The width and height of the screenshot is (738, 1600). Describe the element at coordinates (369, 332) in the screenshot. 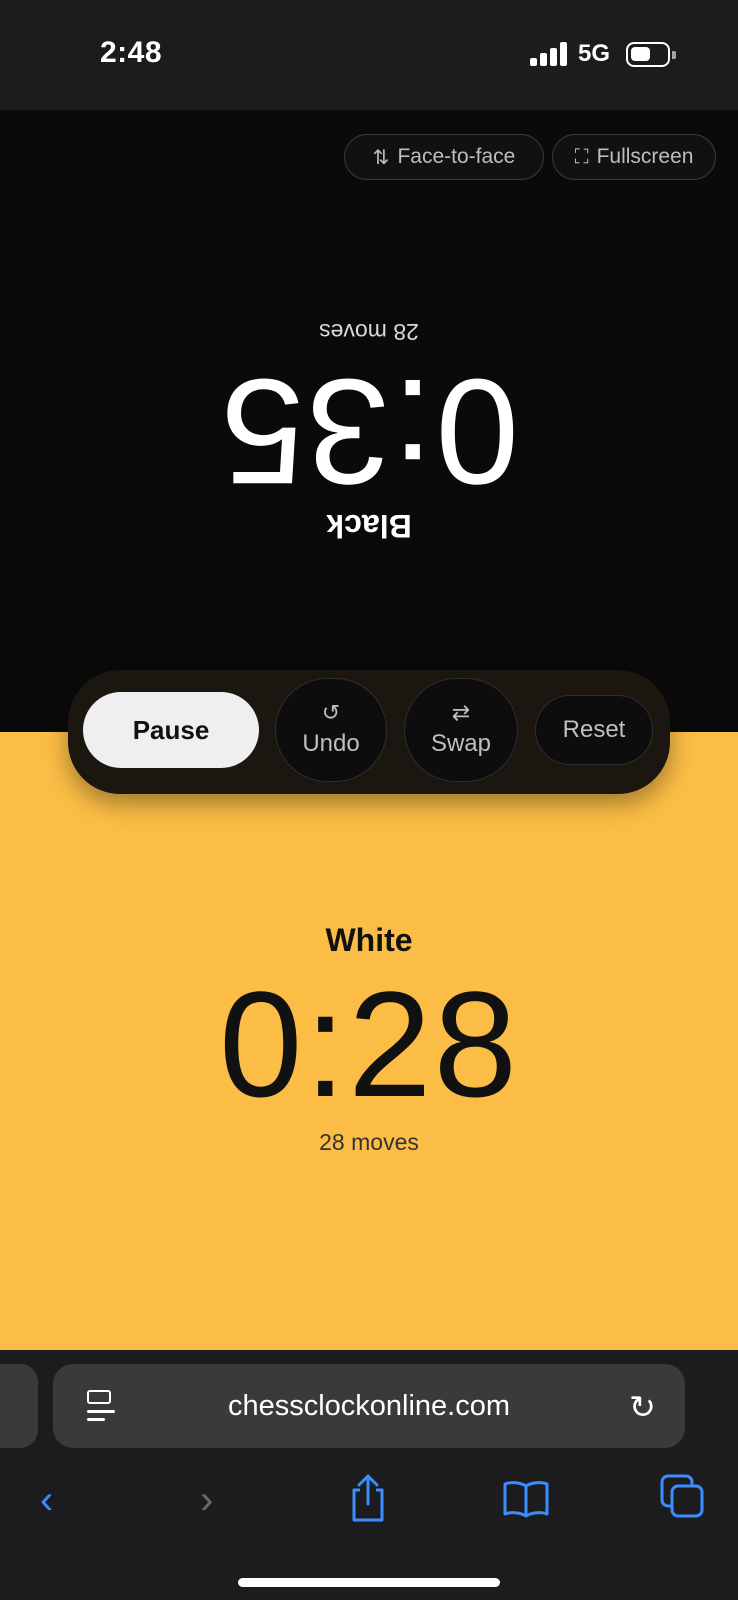

I see `black-move-count: 28 moves` at that location.